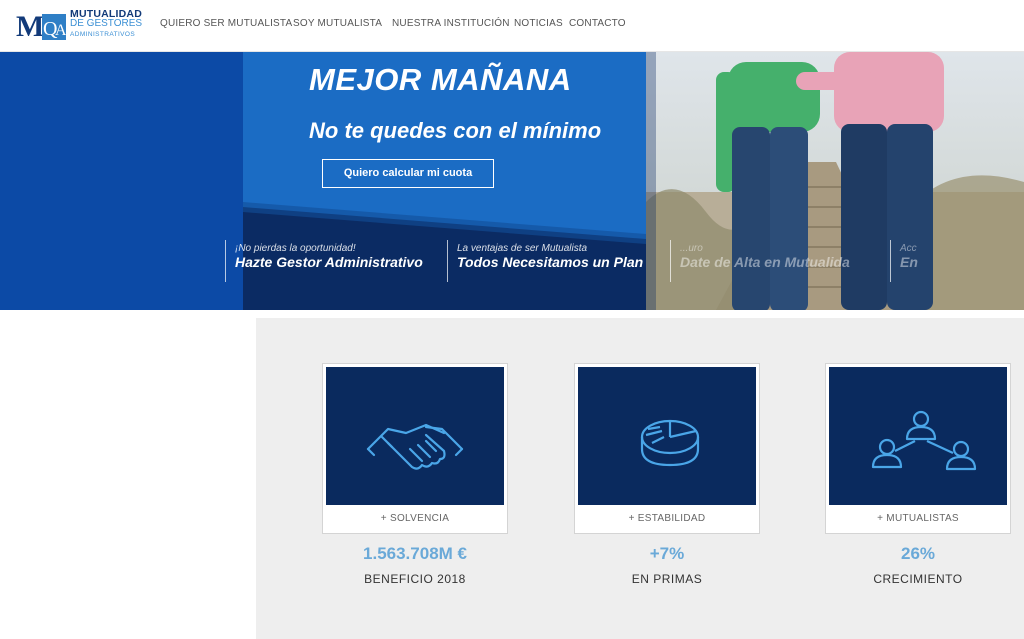 Image resolution: width=1024 pixels, height=639 pixels. What do you see at coordinates (415, 518) in the screenshot?
I see `card-label-solvencia: + SOLVENCIA` at bounding box center [415, 518].